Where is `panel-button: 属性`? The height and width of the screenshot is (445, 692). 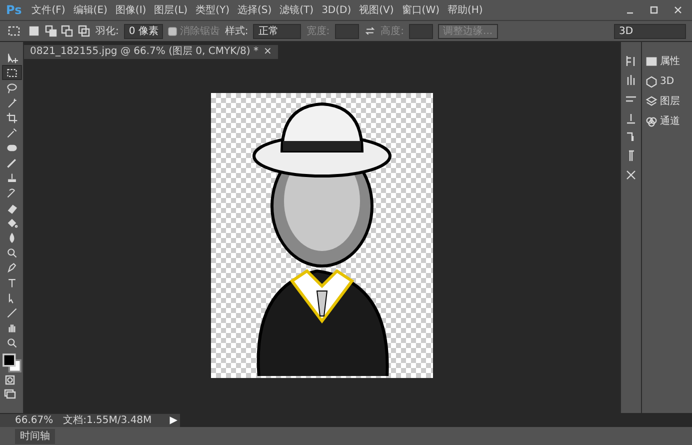
panel-button: 属性 is located at coordinates (668, 61).